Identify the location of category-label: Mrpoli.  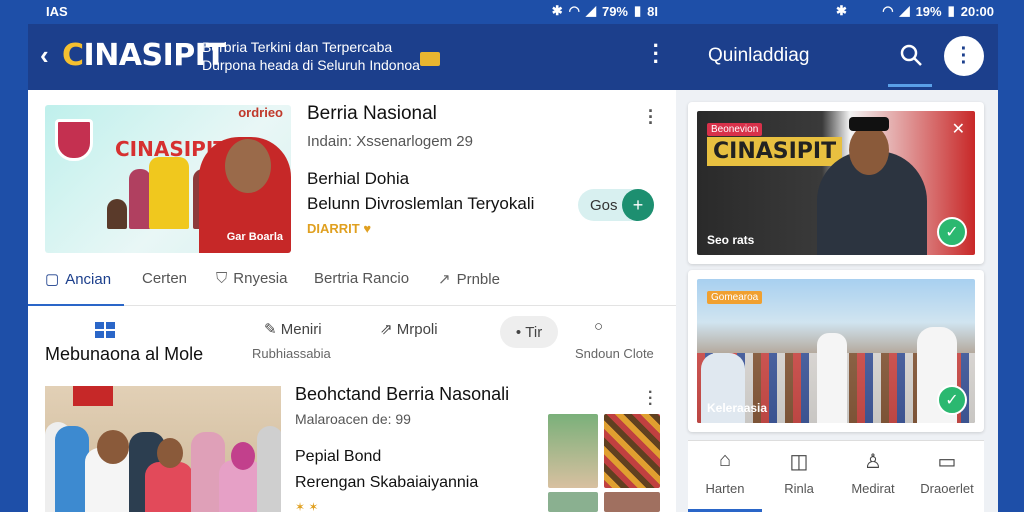
(417, 329).